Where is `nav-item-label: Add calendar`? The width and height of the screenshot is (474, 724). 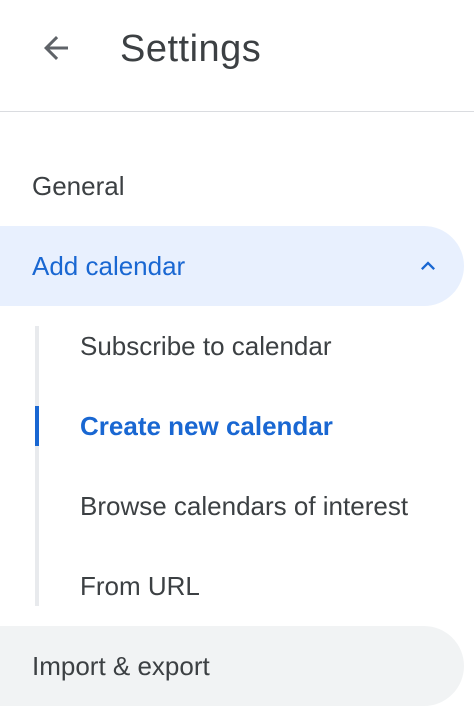 nav-item-label: Add calendar is located at coordinates (109, 265).